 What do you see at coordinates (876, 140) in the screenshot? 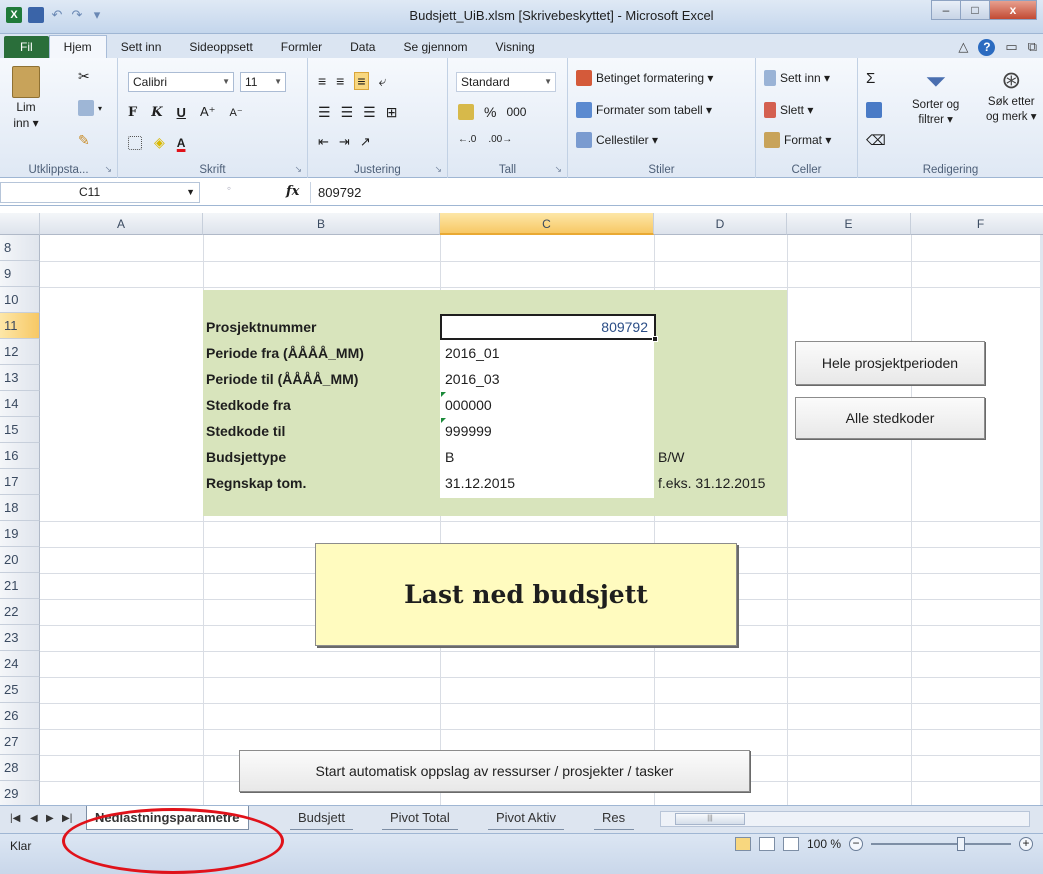
I see `clear-button: ⌫` at bounding box center [876, 140].